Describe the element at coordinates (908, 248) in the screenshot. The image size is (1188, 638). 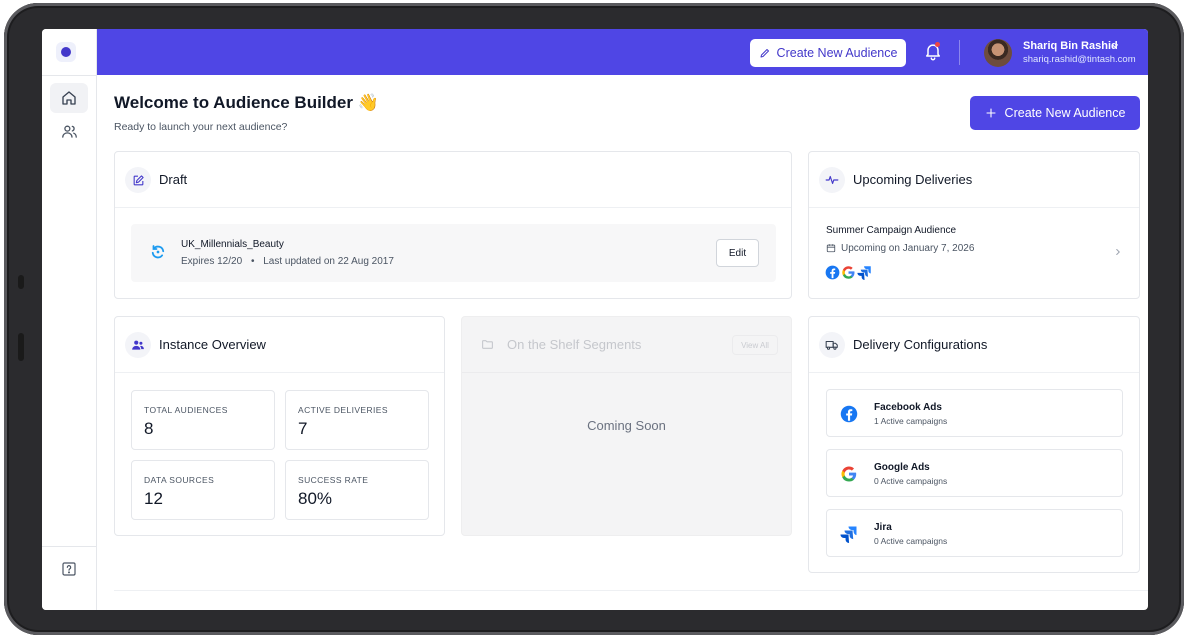
I see `upcoming-item-date: Upcoming on January 7, 2026` at that location.